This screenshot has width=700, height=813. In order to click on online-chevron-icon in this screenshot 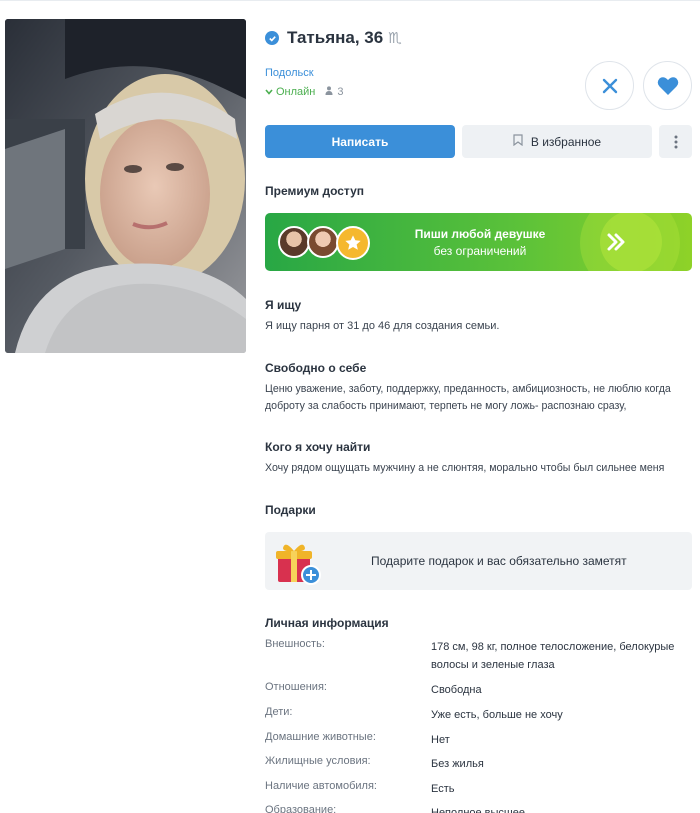, I will do `click(269, 92)`.